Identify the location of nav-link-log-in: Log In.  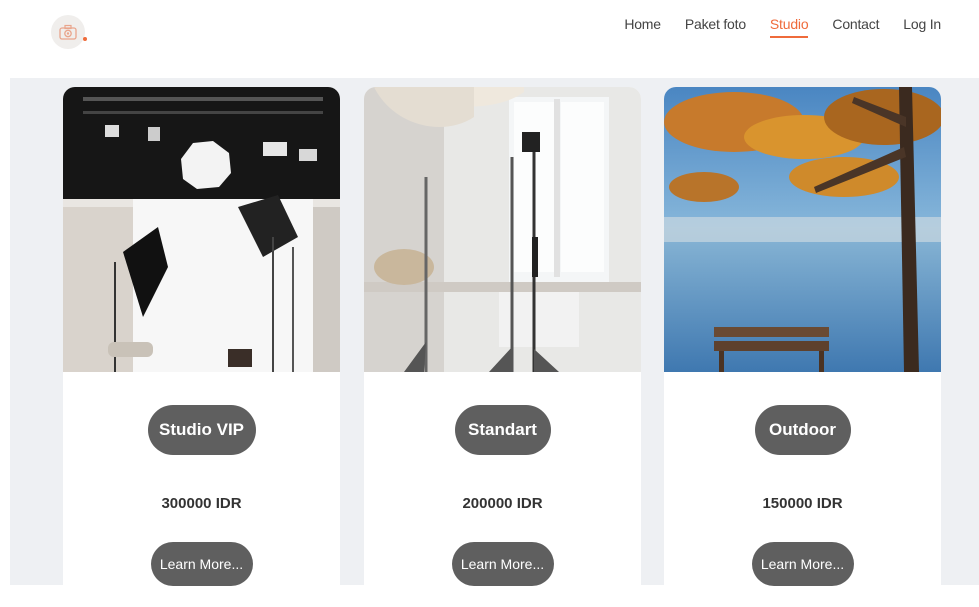
(922, 24).